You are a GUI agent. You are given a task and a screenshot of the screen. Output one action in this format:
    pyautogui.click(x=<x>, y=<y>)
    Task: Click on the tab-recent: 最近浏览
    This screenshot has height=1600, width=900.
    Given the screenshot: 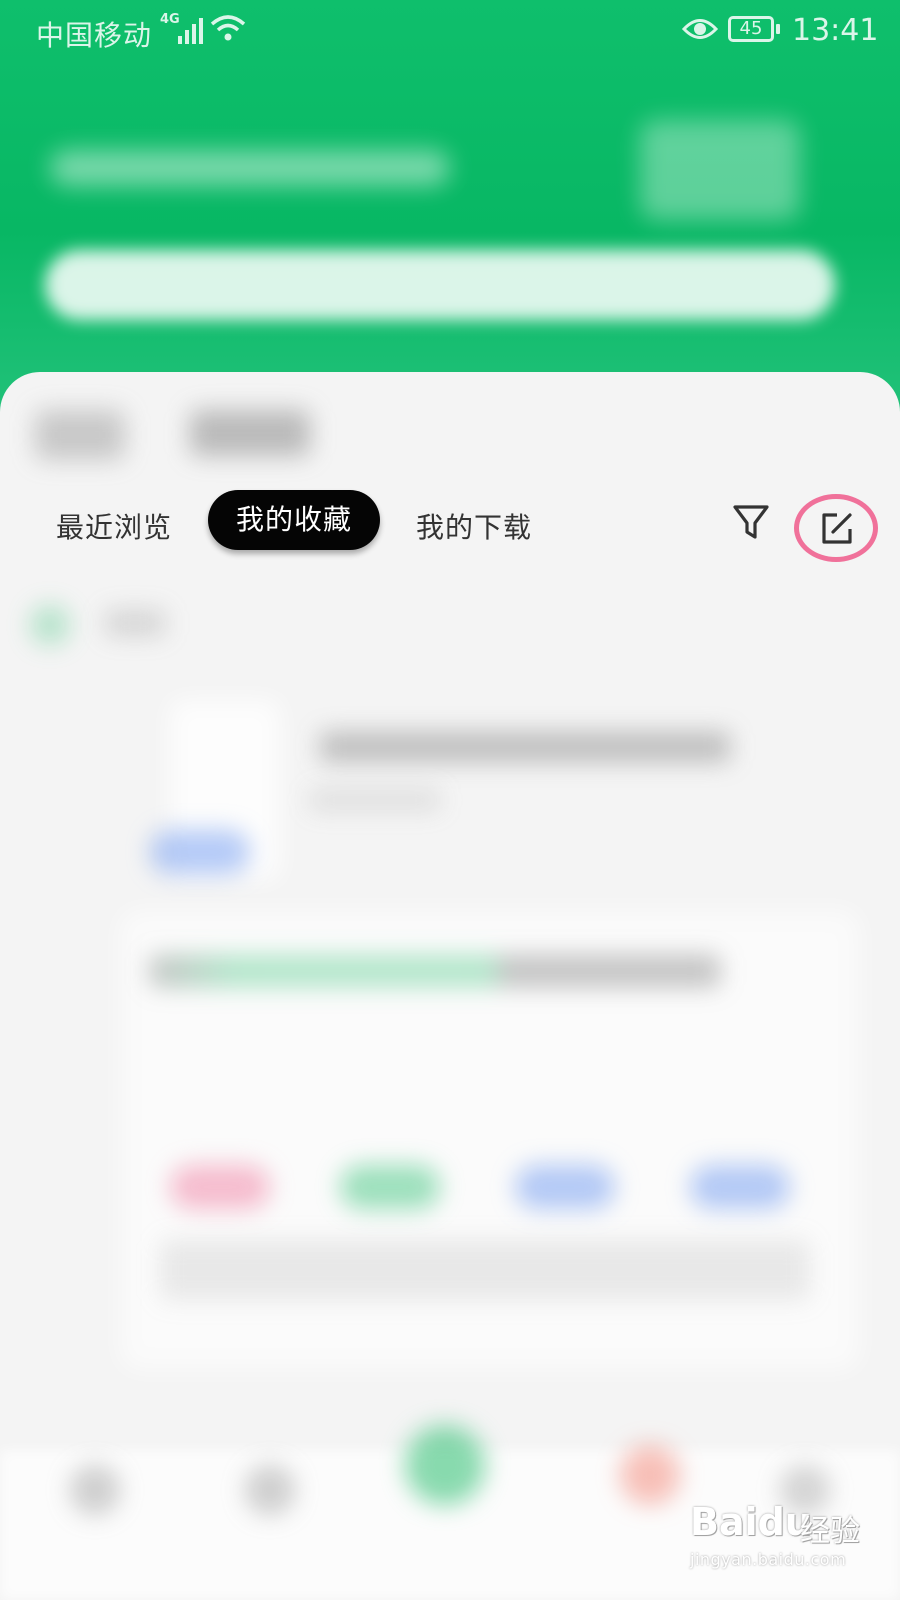 What is the action you would take?
    pyautogui.click(x=114, y=526)
    